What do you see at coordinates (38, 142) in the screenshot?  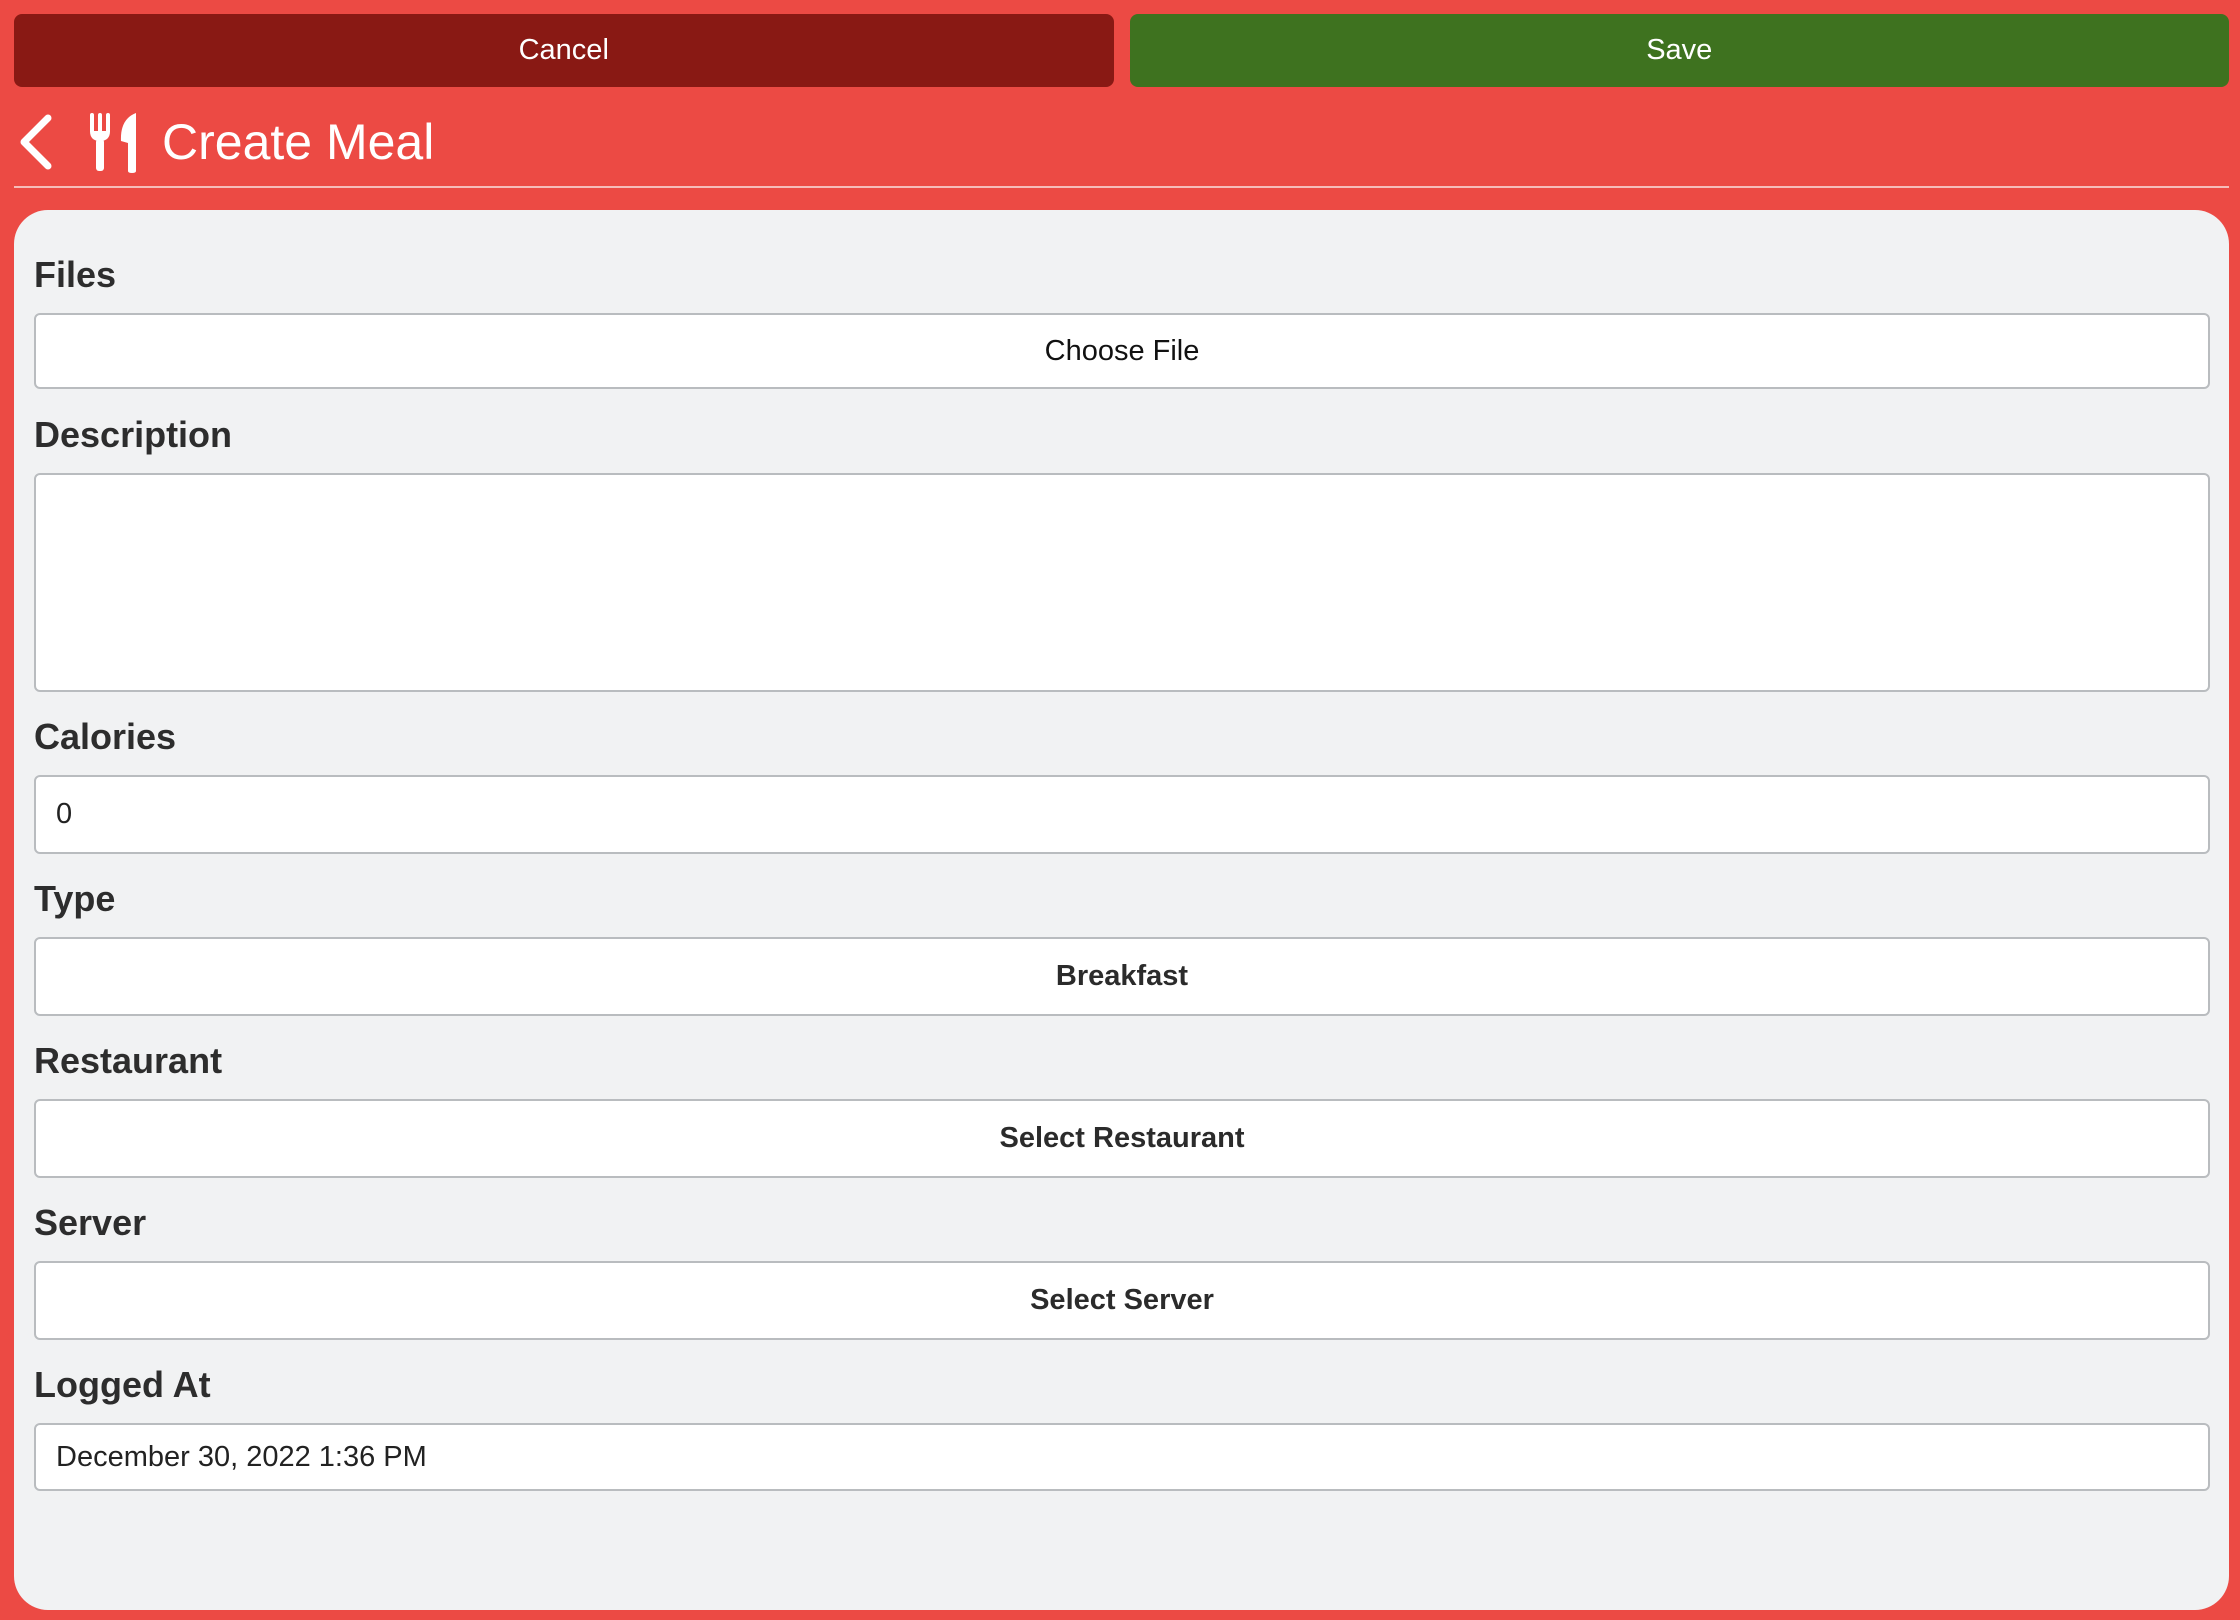 I see `chevron-left-icon` at bounding box center [38, 142].